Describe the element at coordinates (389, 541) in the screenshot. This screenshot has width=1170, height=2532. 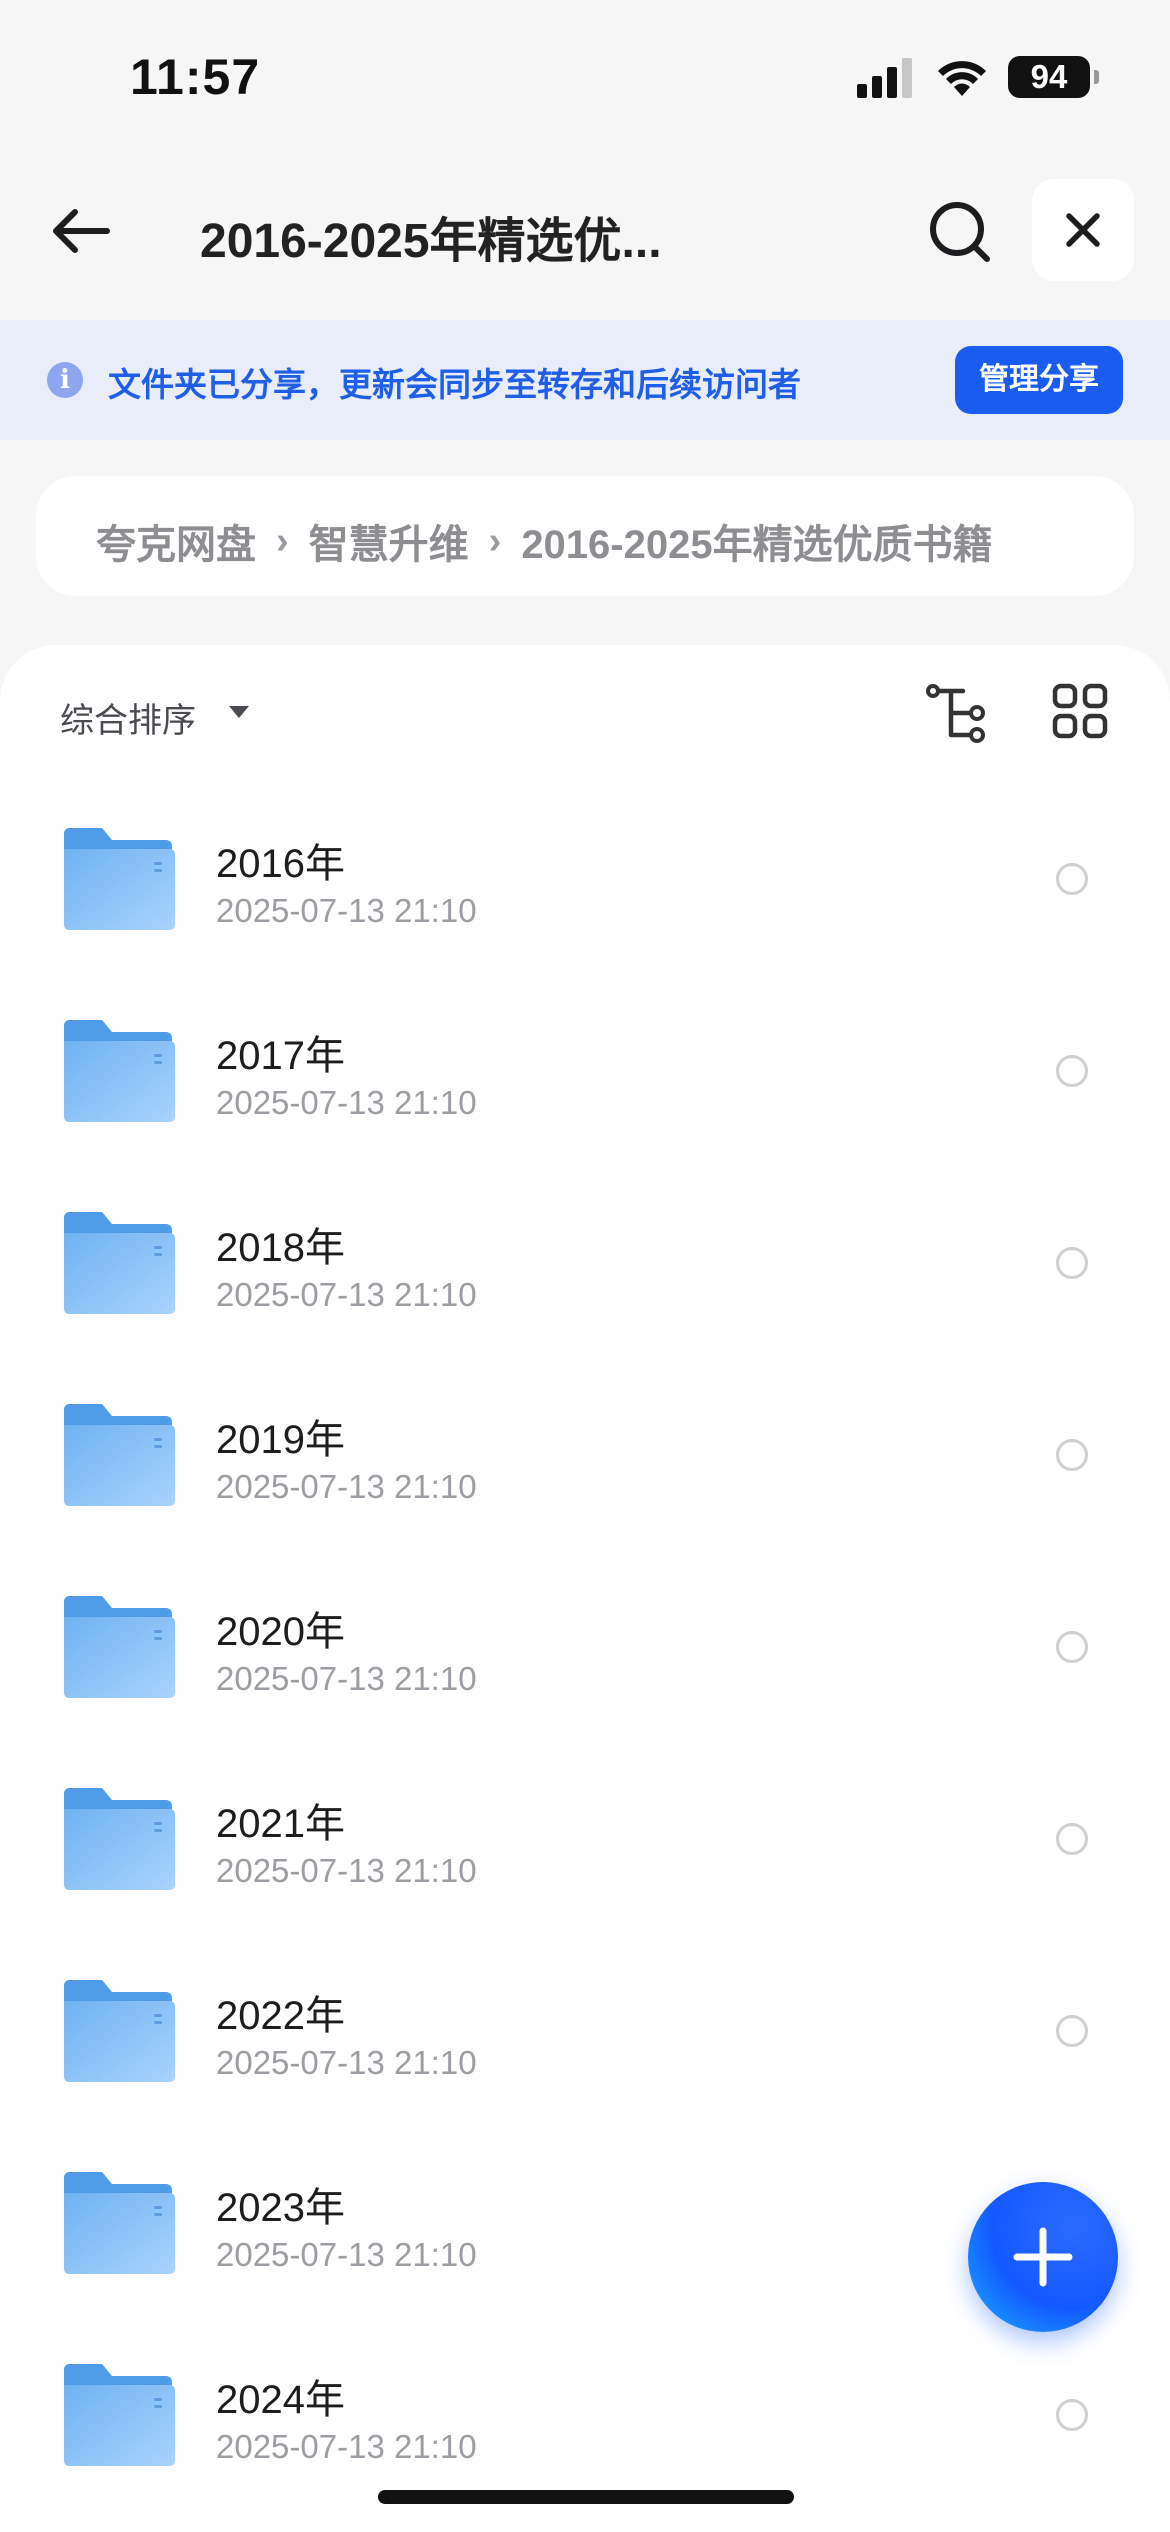
I see `breadcrumb-item-parent: 智慧升维` at that location.